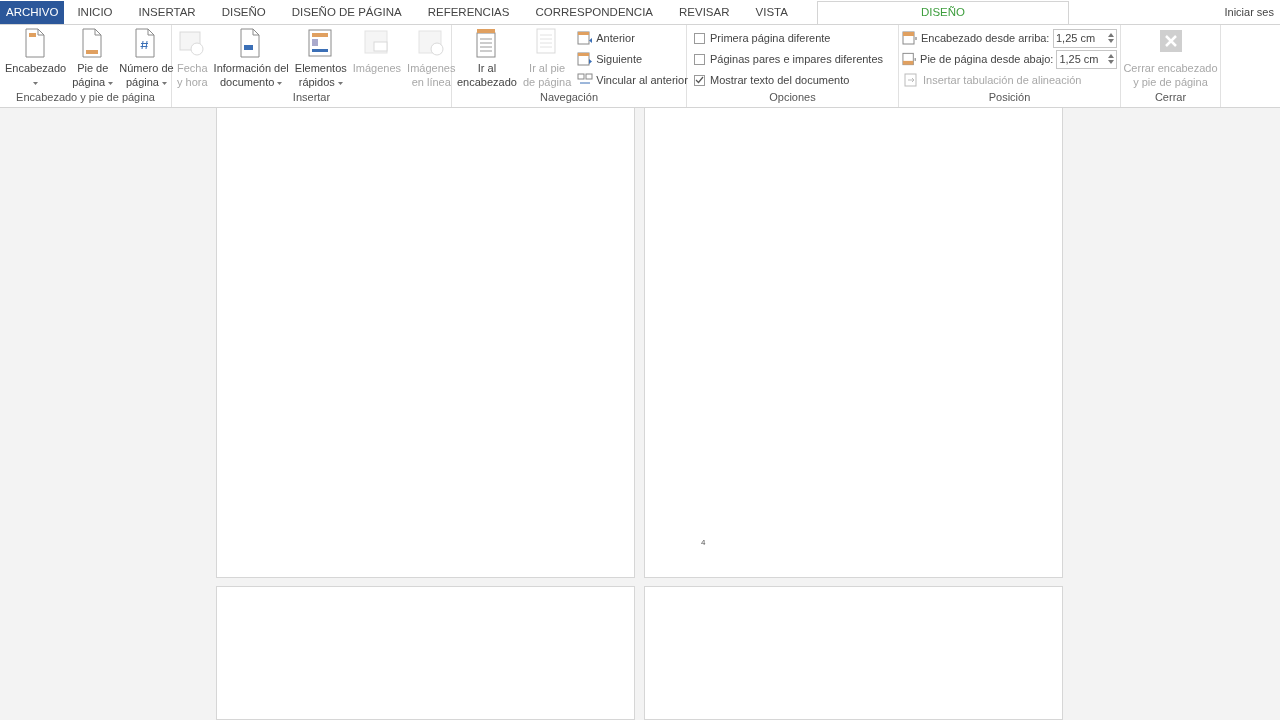 Image resolution: width=1280 pixels, height=720 pixels. I want to click on footer-position-icon, so click(910, 59).